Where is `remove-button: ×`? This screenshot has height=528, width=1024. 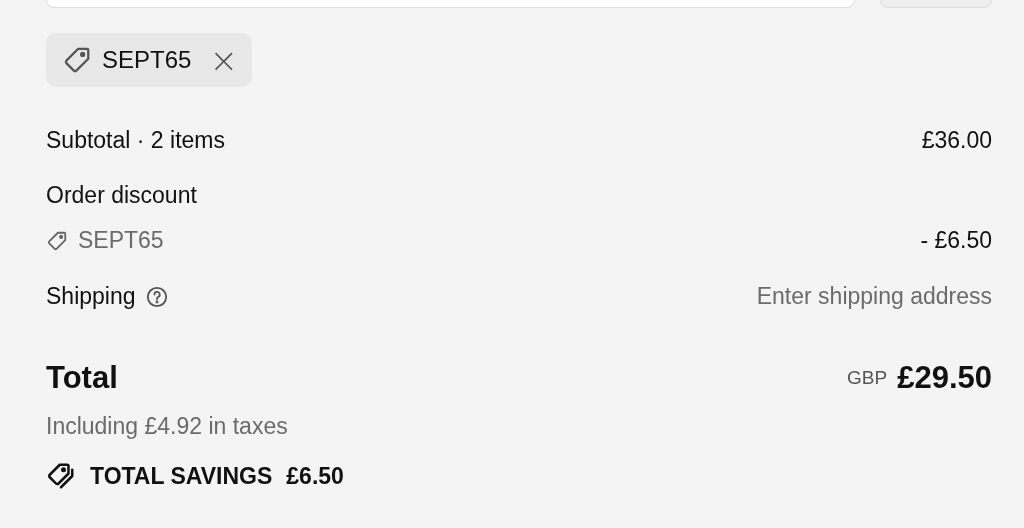
remove-button: × is located at coordinates (219, 60).